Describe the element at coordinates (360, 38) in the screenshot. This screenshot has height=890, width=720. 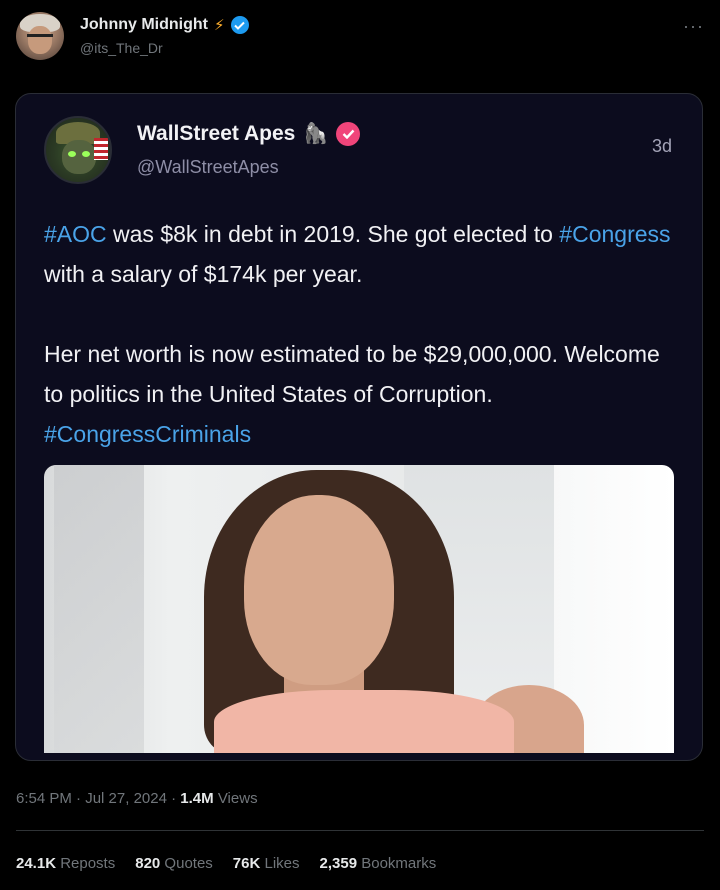
I see `post-header: Johnny Midnight ⚡ @its_The_Dr ···` at that location.